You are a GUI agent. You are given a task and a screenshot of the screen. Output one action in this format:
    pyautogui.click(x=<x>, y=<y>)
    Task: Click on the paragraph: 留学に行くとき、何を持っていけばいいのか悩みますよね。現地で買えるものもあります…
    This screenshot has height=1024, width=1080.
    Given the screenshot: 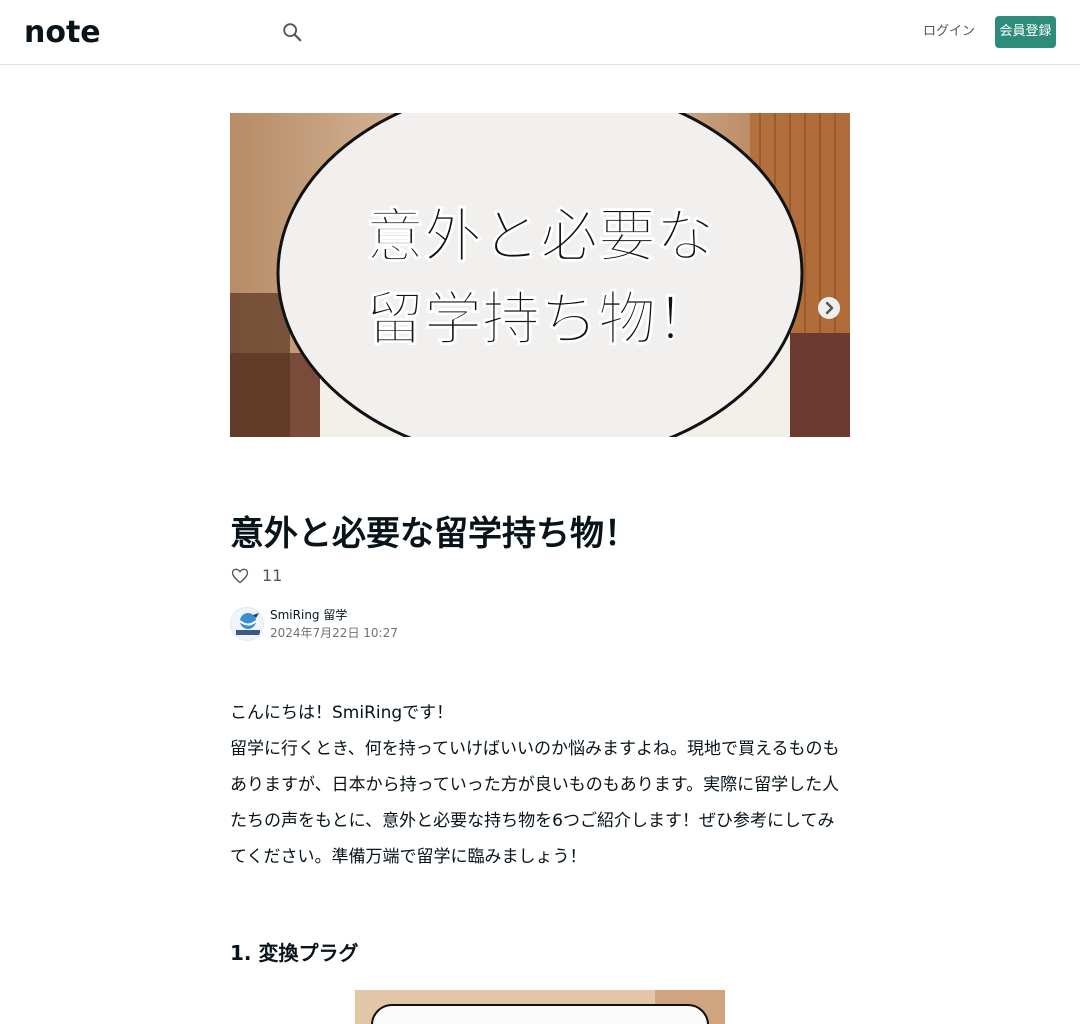 What is the action you would take?
    pyautogui.click(x=535, y=803)
    